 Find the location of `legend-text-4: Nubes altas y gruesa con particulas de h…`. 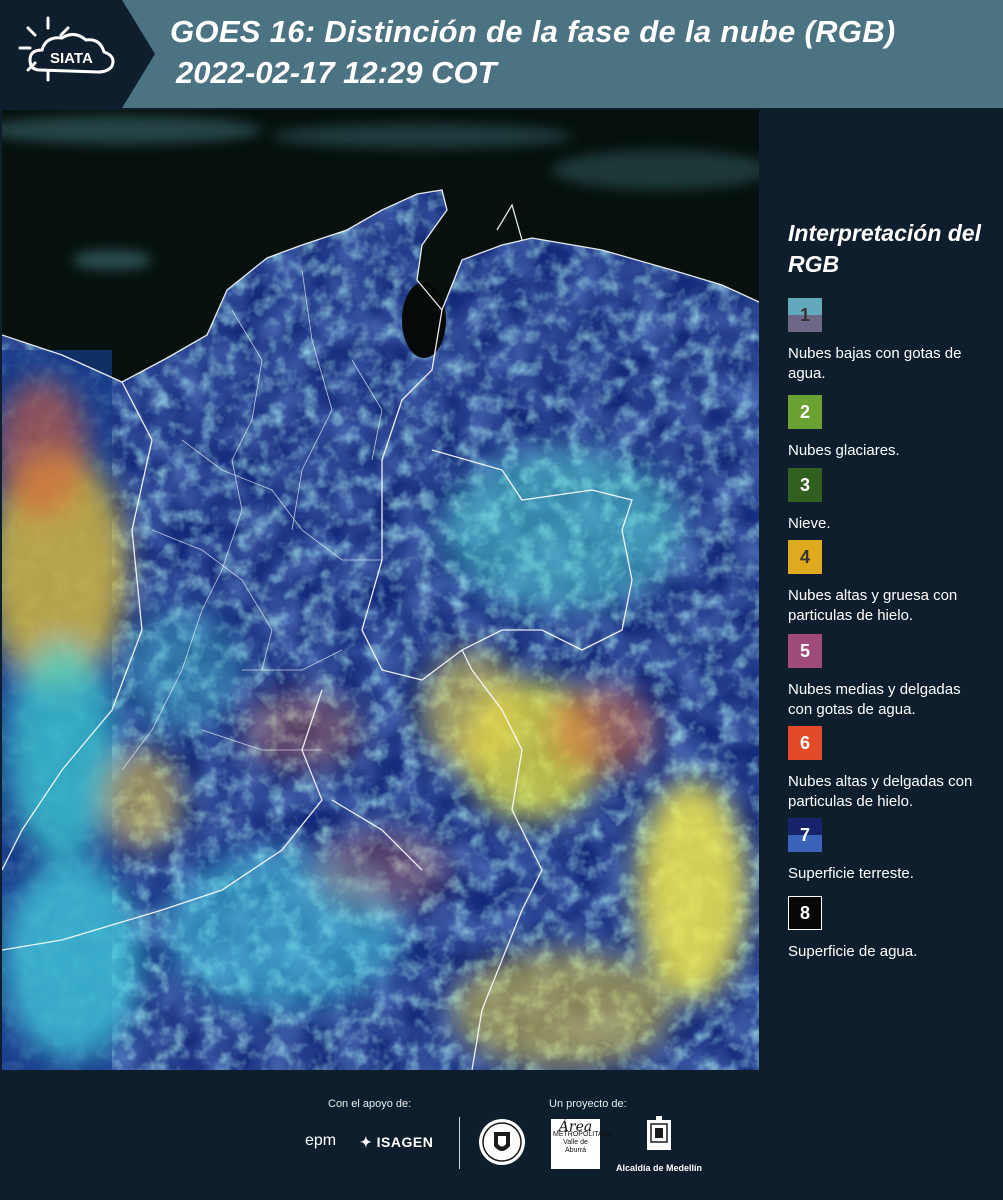

legend-text-4: Nubes altas y gruesa con particulas de h… is located at coordinates (873, 605).